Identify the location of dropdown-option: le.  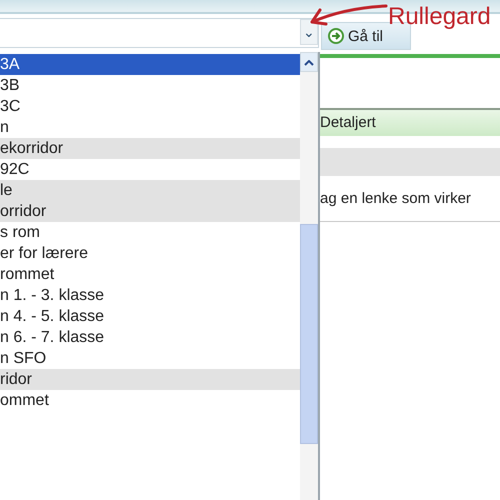
(150, 190).